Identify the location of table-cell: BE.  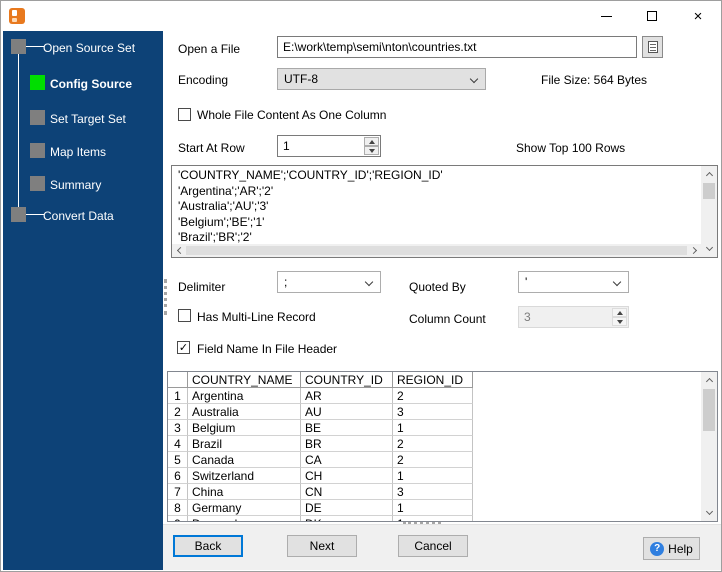
(347, 428).